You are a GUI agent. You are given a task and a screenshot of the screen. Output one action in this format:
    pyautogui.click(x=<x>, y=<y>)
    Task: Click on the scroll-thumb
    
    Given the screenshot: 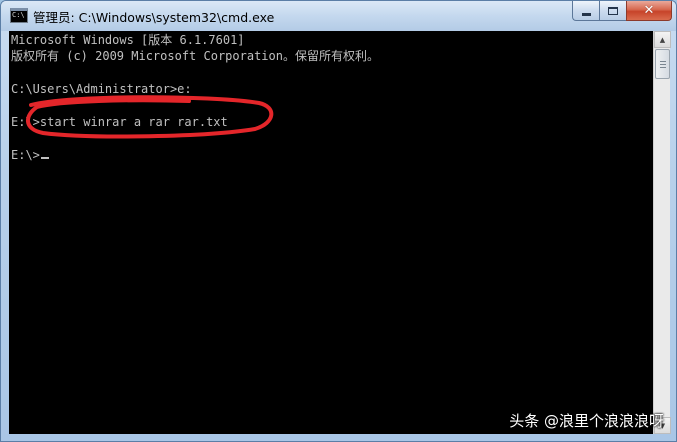 What is the action you would take?
    pyautogui.click(x=662, y=64)
    